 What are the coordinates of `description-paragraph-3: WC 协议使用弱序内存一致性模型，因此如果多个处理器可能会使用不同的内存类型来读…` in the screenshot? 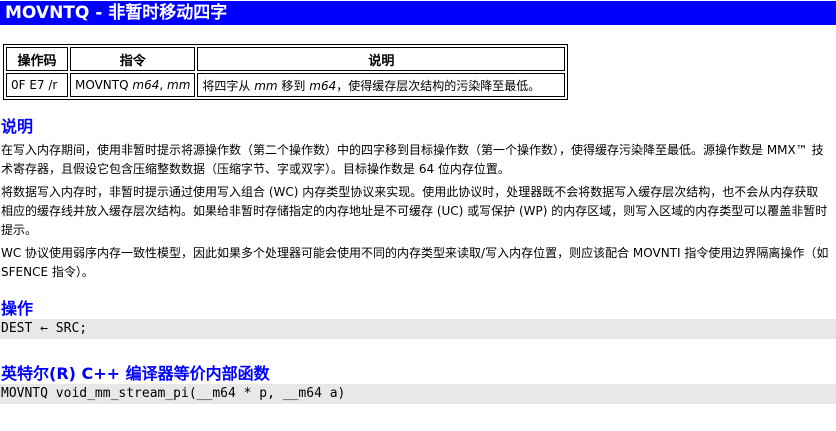 It's located at (415, 262).